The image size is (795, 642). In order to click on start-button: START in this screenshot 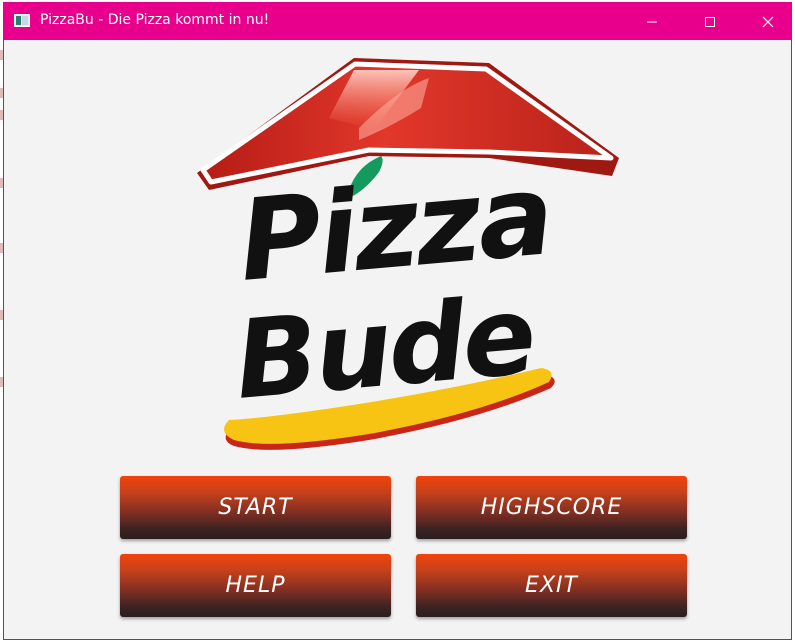, I will do `click(255, 507)`.